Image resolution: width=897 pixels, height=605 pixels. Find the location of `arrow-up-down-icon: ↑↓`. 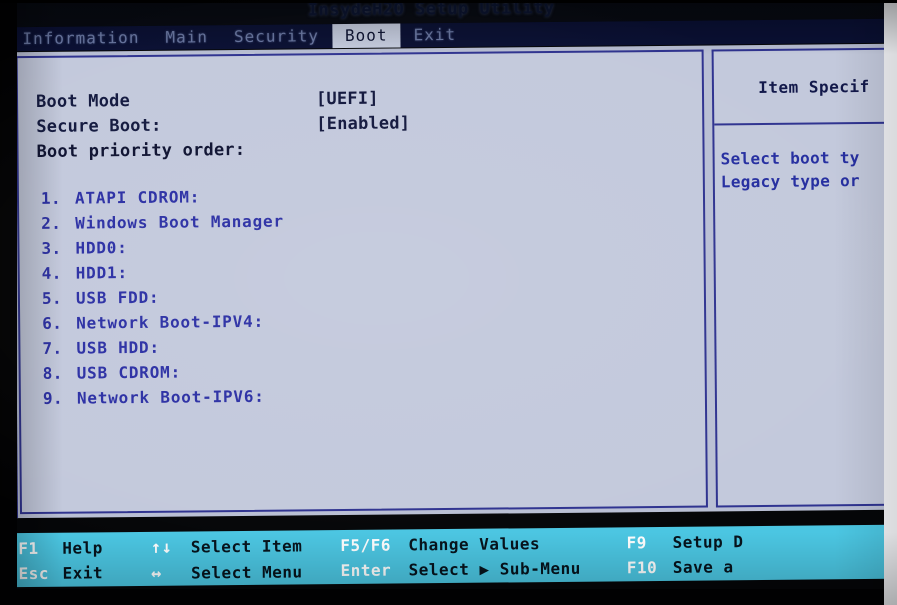

arrow-up-down-icon: ↑↓ is located at coordinates (161, 547).